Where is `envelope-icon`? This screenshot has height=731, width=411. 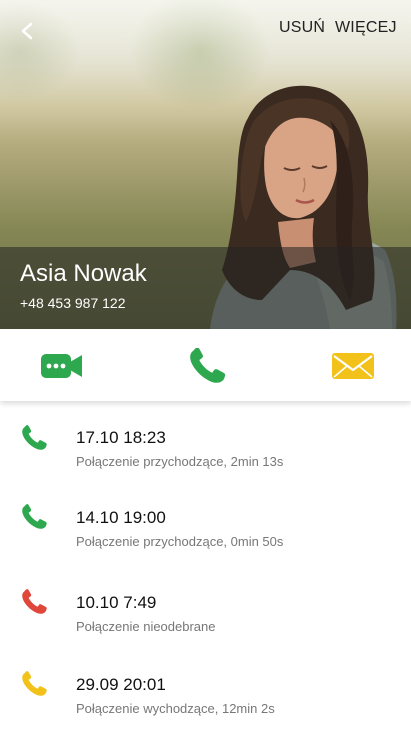
envelope-icon is located at coordinates (353, 366).